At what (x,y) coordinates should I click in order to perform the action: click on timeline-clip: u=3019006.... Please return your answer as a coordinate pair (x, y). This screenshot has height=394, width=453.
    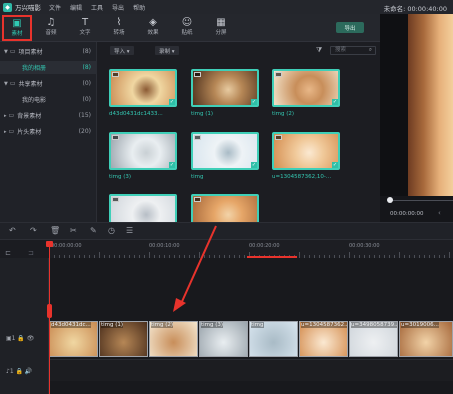
    Looking at the image, I should click on (426, 339).